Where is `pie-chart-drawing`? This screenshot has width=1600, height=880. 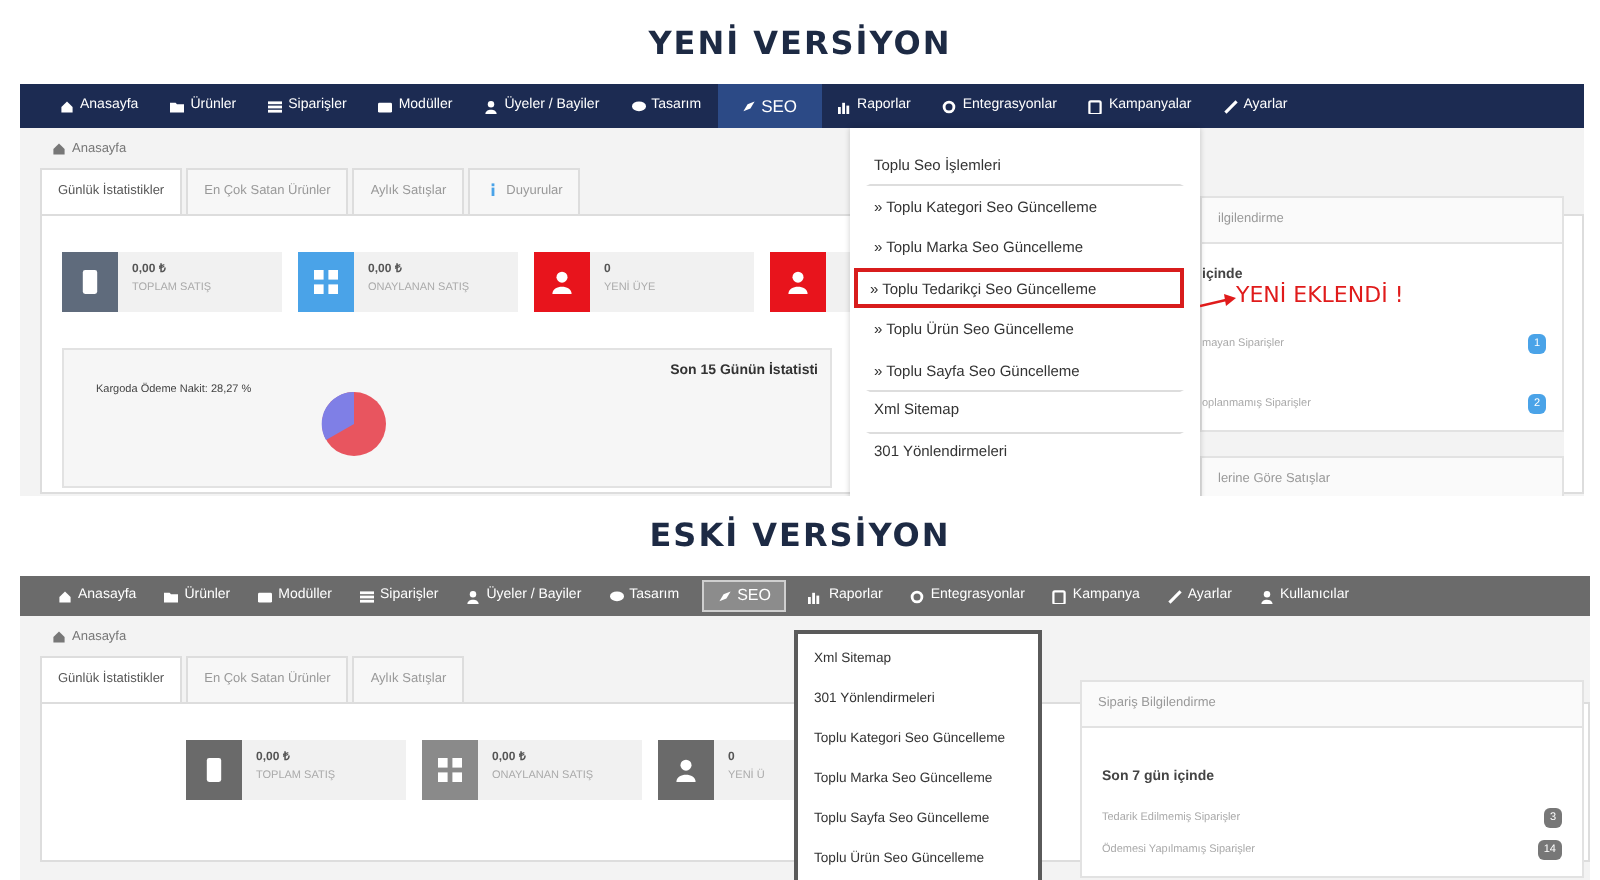
pie-chart-drawing is located at coordinates (354, 423).